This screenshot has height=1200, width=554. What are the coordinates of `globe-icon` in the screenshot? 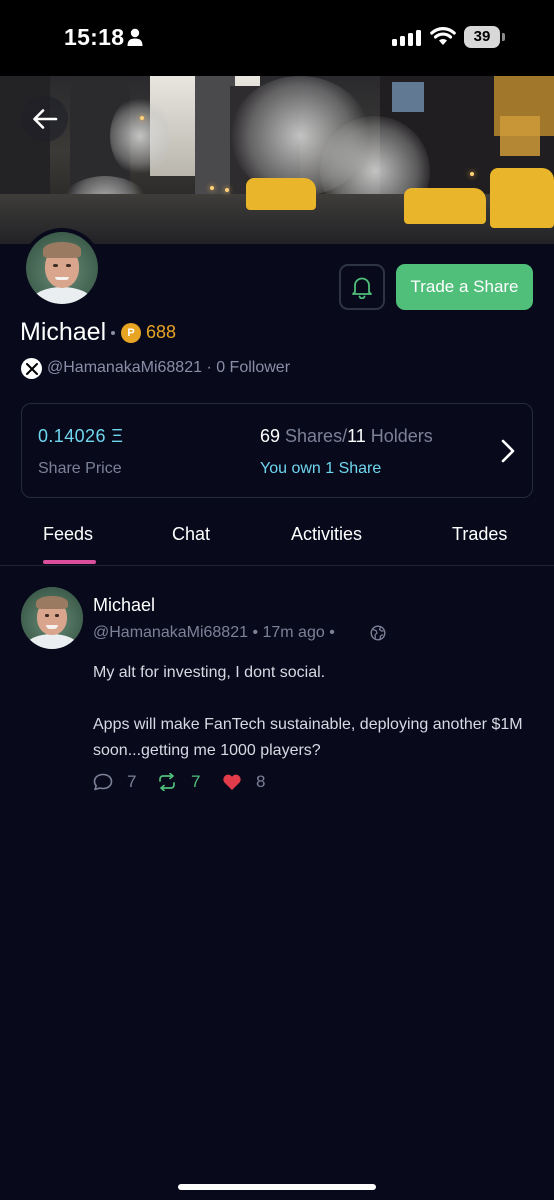 It's located at (378, 633).